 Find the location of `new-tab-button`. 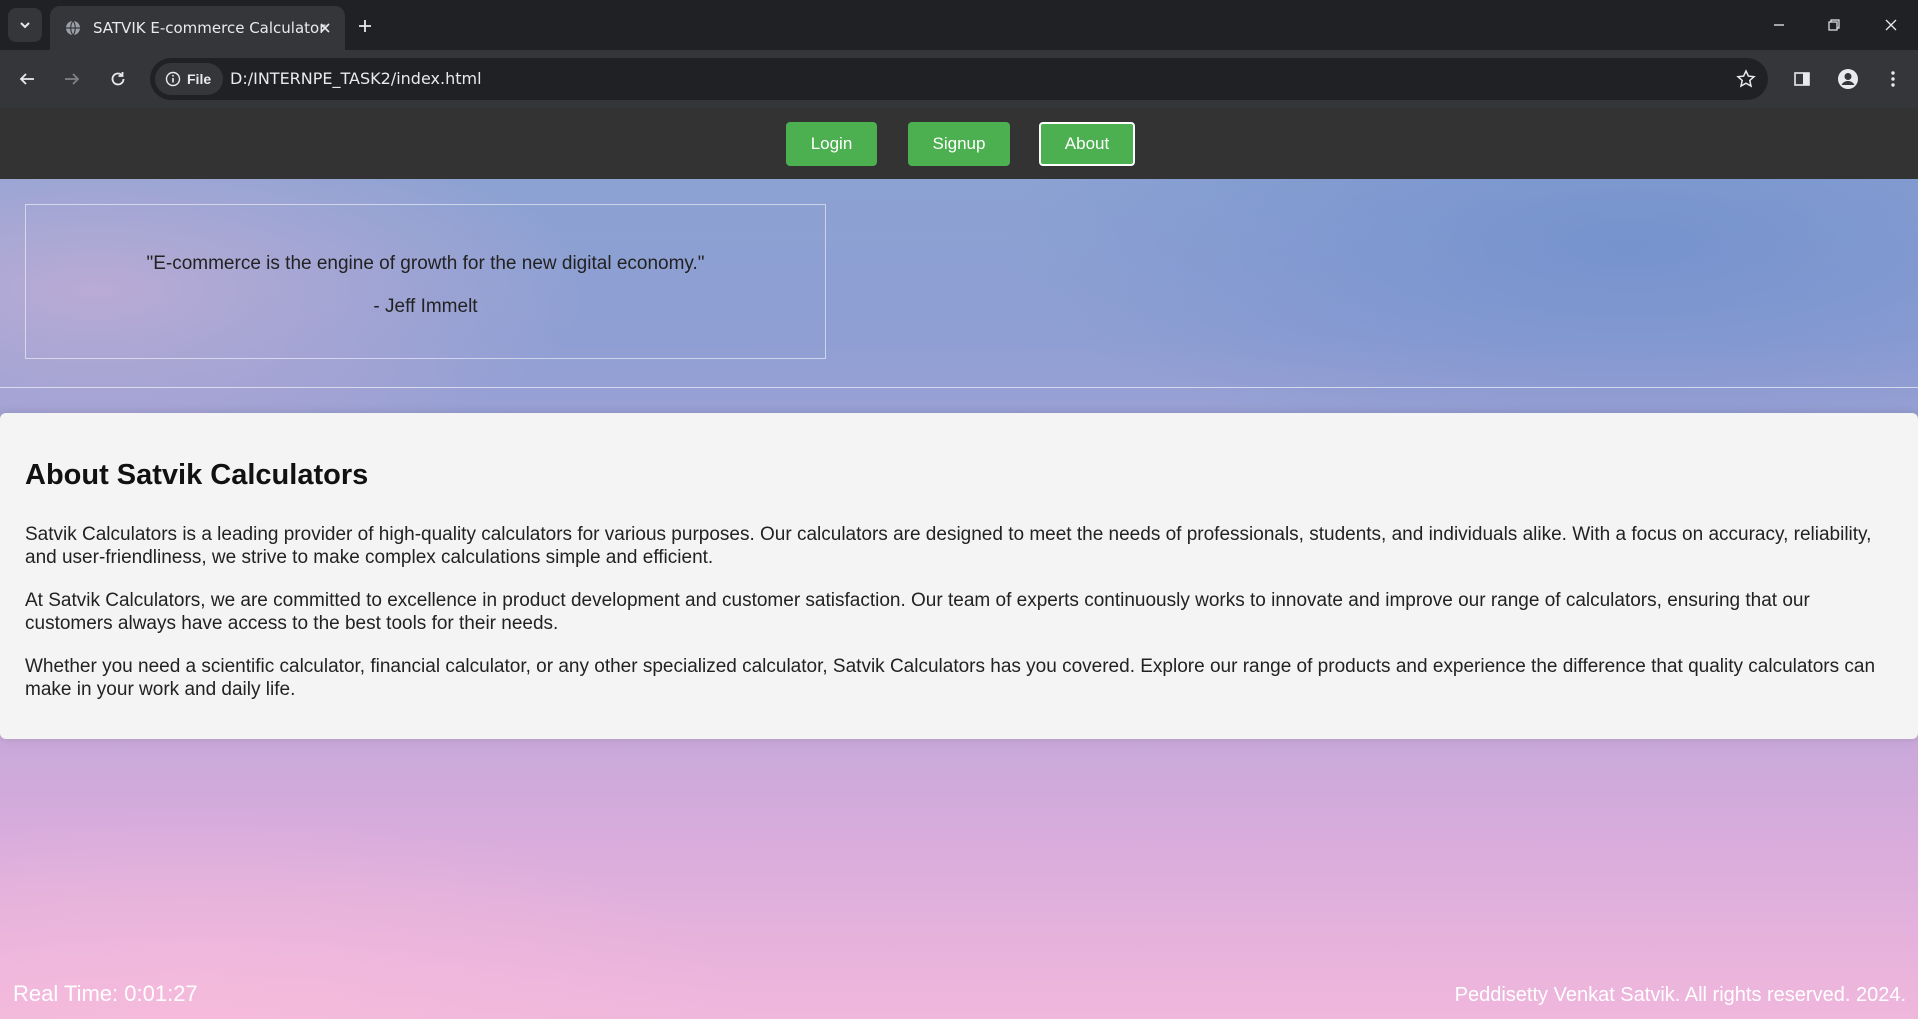

new-tab-button is located at coordinates (365, 26).